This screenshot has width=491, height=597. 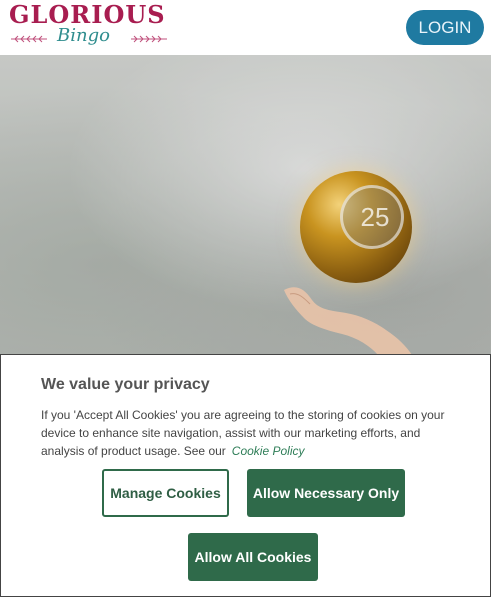 I want to click on bingo-ball-image: 25, so click(x=356, y=227).